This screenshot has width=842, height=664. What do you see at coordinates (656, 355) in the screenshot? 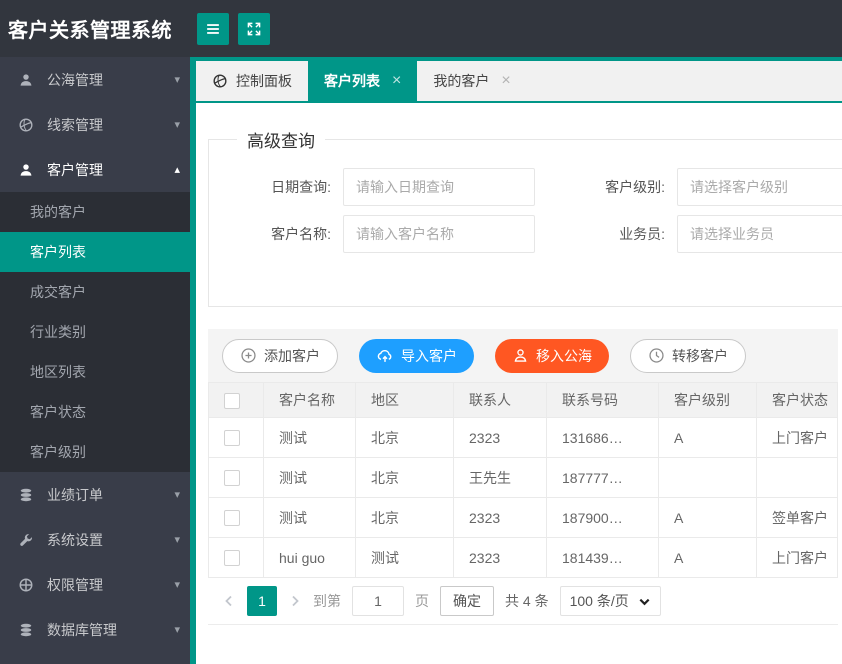
I see `clock-icon` at bounding box center [656, 355].